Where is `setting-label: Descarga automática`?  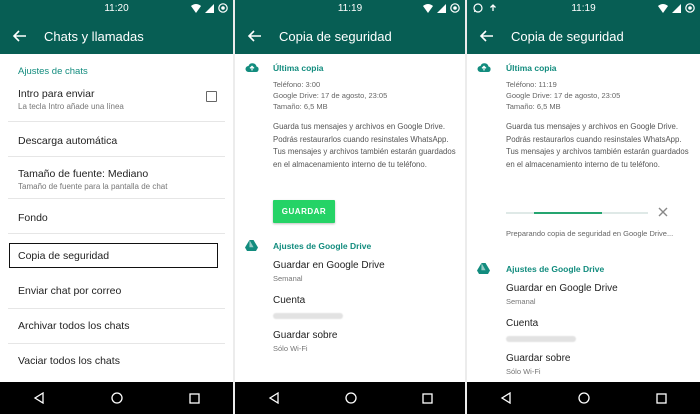 setting-label: Descarga automática is located at coordinates (68, 141).